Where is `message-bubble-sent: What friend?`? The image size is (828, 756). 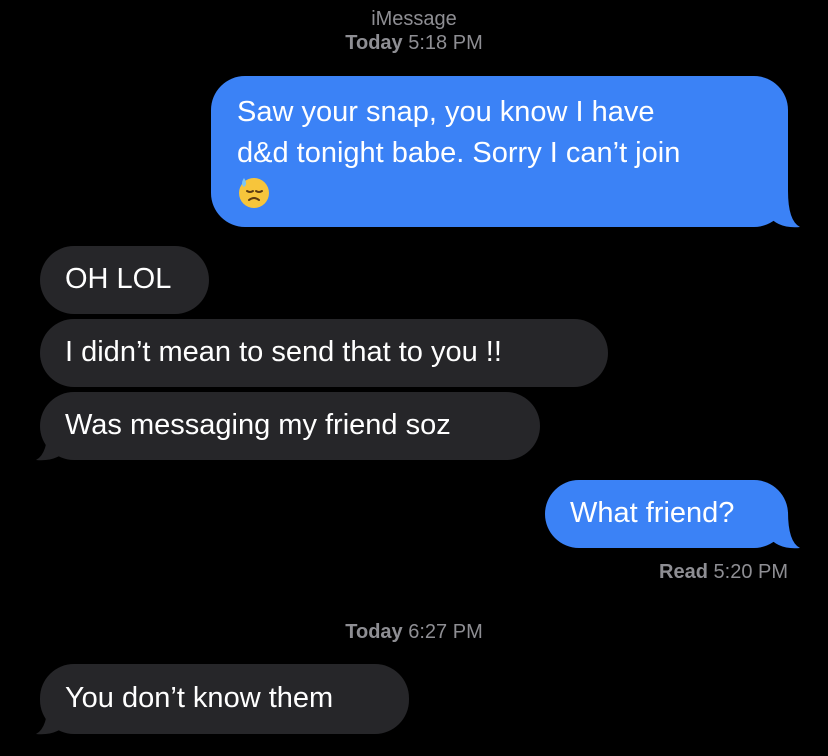 message-bubble-sent: What friend? is located at coordinates (666, 514).